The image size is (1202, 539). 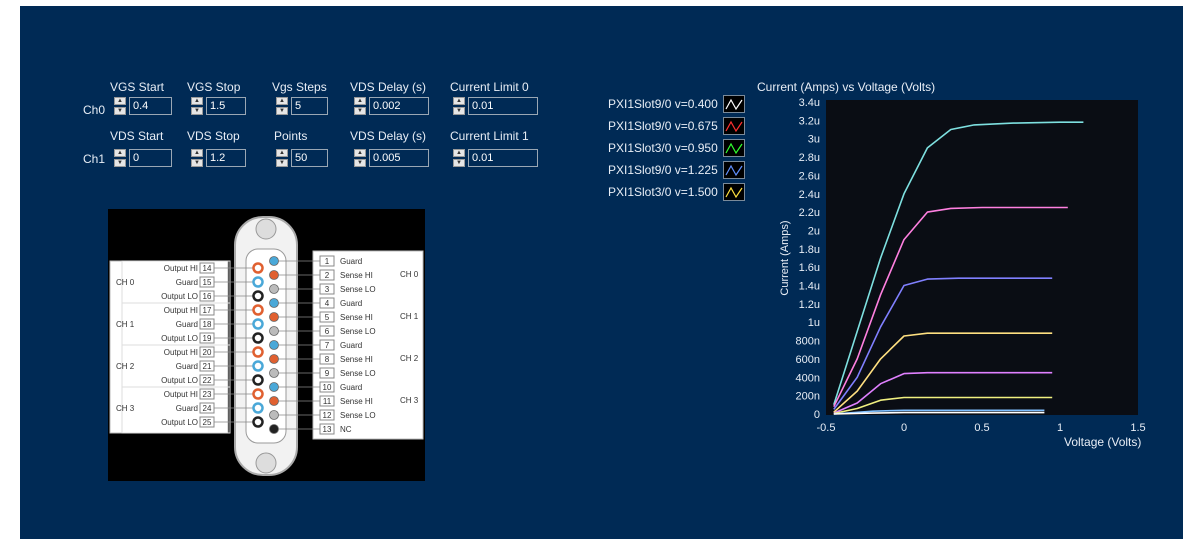 What do you see at coordinates (809, 250) in the screenshot?
I see `y-tick-label: 1.8u` at bounding box center [809, 250].